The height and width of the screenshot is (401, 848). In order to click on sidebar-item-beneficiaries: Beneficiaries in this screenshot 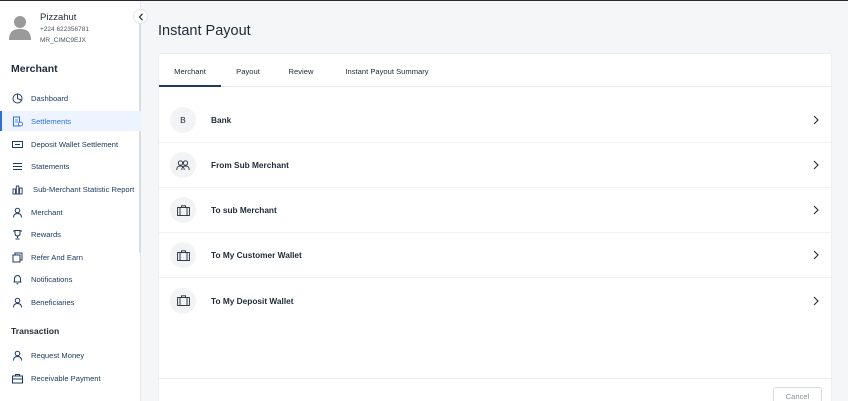, I will do `click(70, 302)`.